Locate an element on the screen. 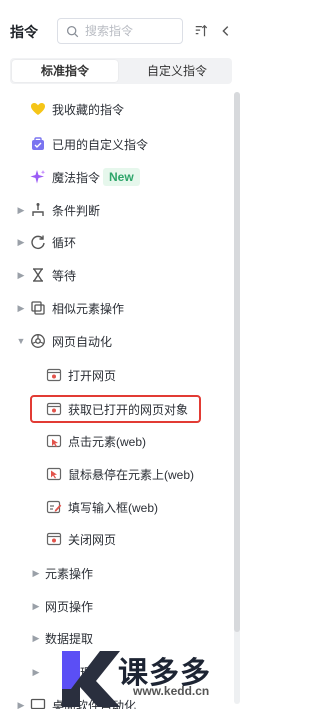  list-item-favorites: 我收藏的指令 is located at coordinates (115, 109).